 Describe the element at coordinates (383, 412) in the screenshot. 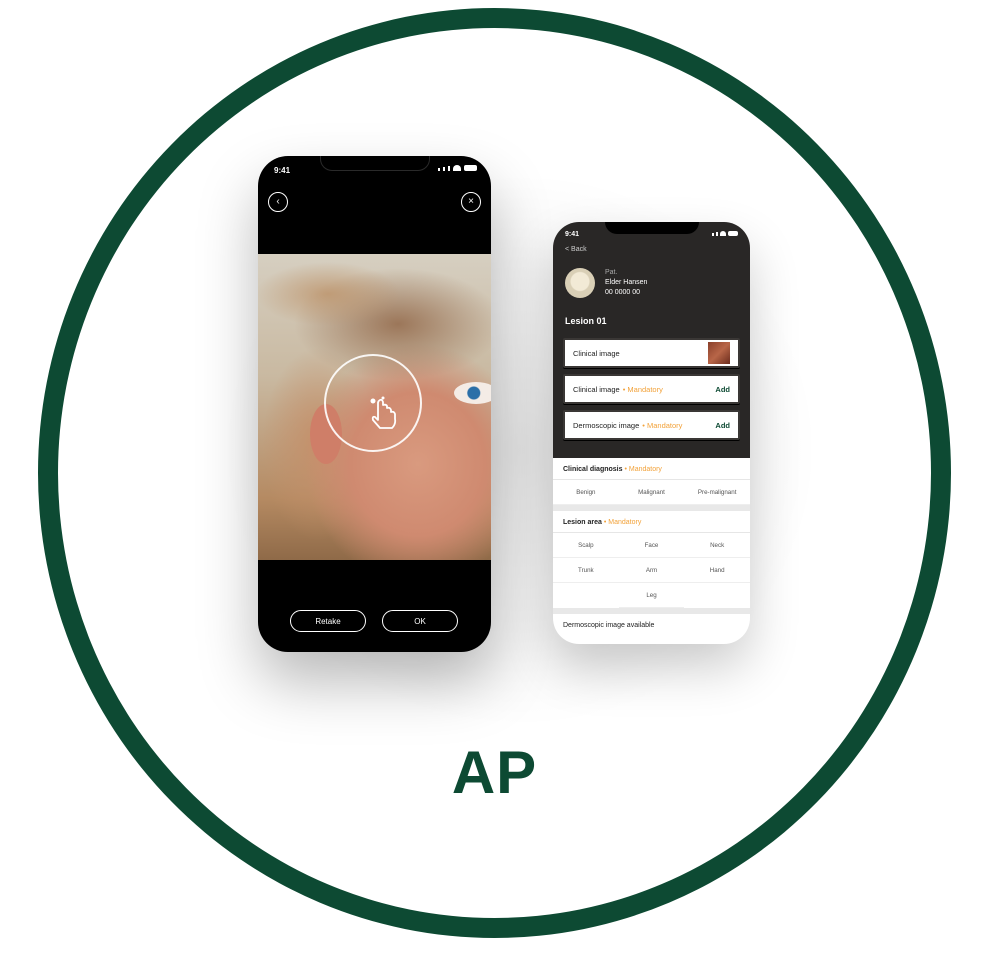

I see `hand-pointer-icon` at that location.